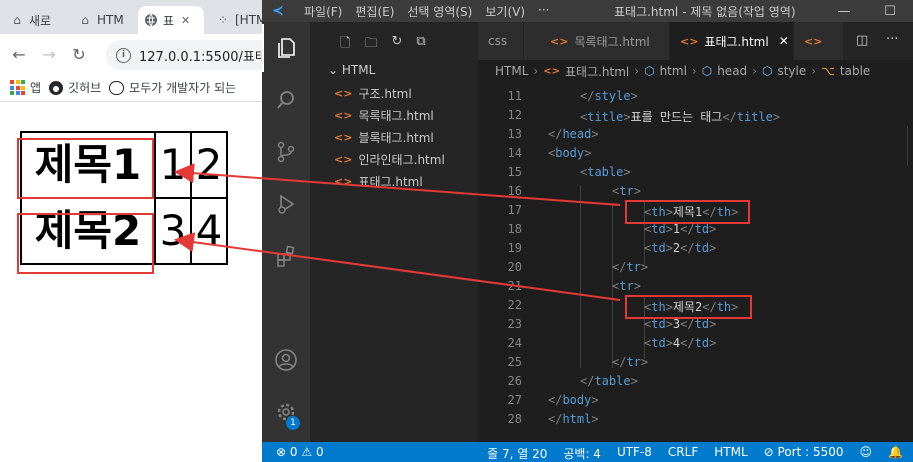 Image resolution: width=913 pixels, height=462 pixels. What do you see at coordinates (396, 45) in the screenshot?
I see `refresh-icon: ↻` at bounding box center [396, 45].